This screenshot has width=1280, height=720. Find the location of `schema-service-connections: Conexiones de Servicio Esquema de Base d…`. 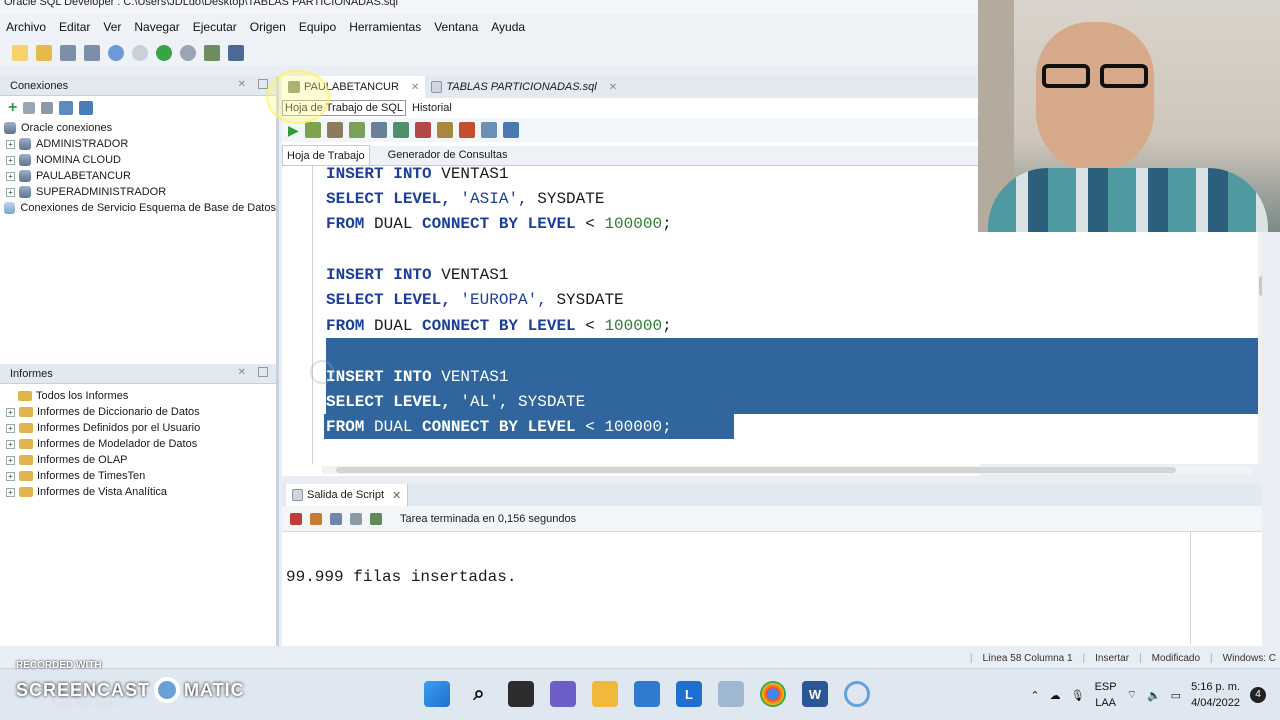

schema-service-connections: Conexiones de Servicio Esquema de Base d… is located at coordinates (140, 208).